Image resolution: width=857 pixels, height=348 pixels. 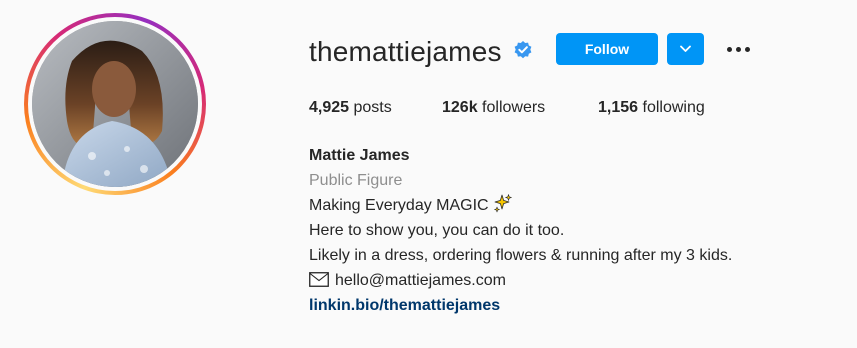 I want to click on follow-button: Follow, so click(x=607, y=49).